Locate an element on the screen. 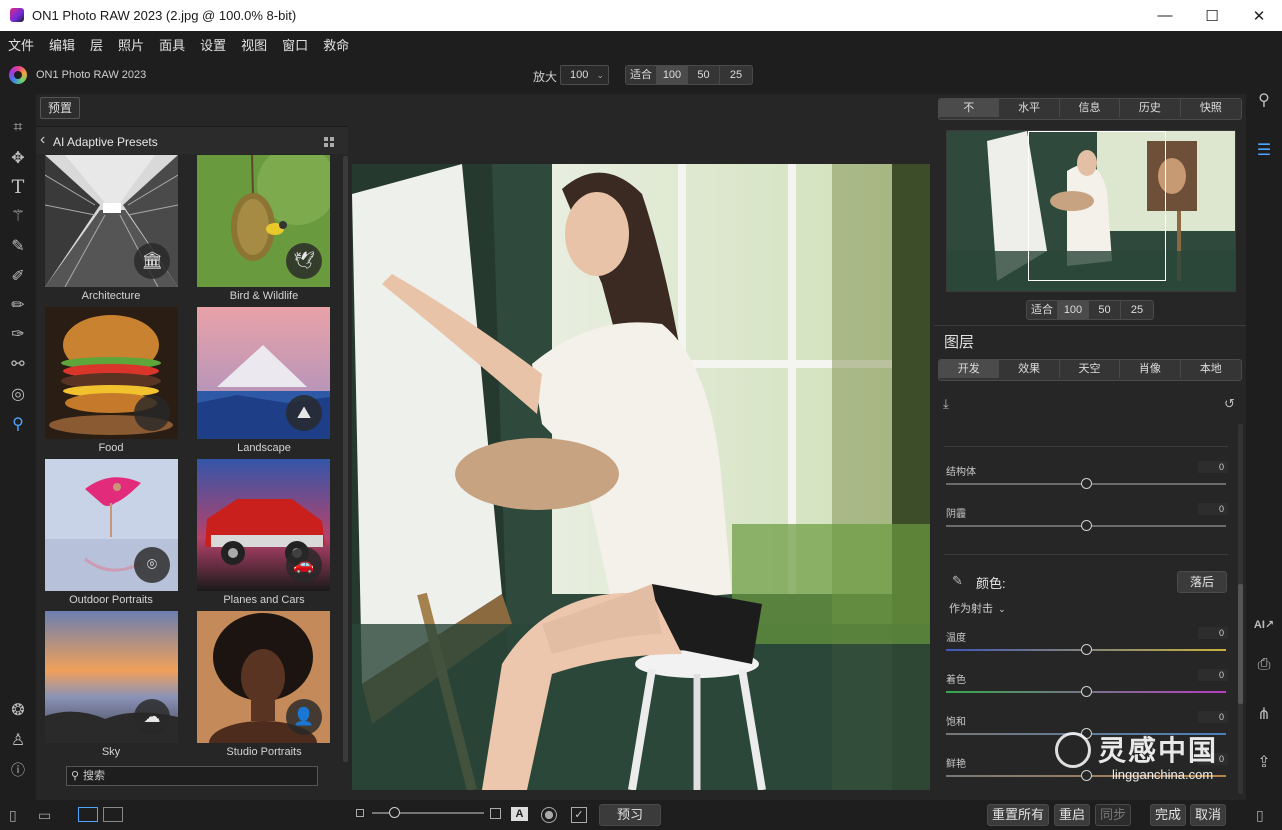 The height and width of the screenshot is (830, 1282). minimize-button: — is located at coordinates (1165, 15).